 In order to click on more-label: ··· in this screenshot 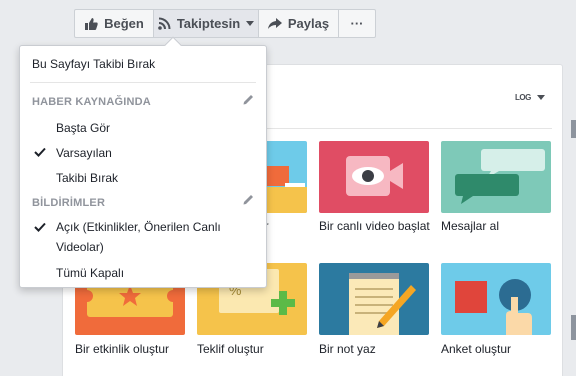, I will do `click(357, 23)`.